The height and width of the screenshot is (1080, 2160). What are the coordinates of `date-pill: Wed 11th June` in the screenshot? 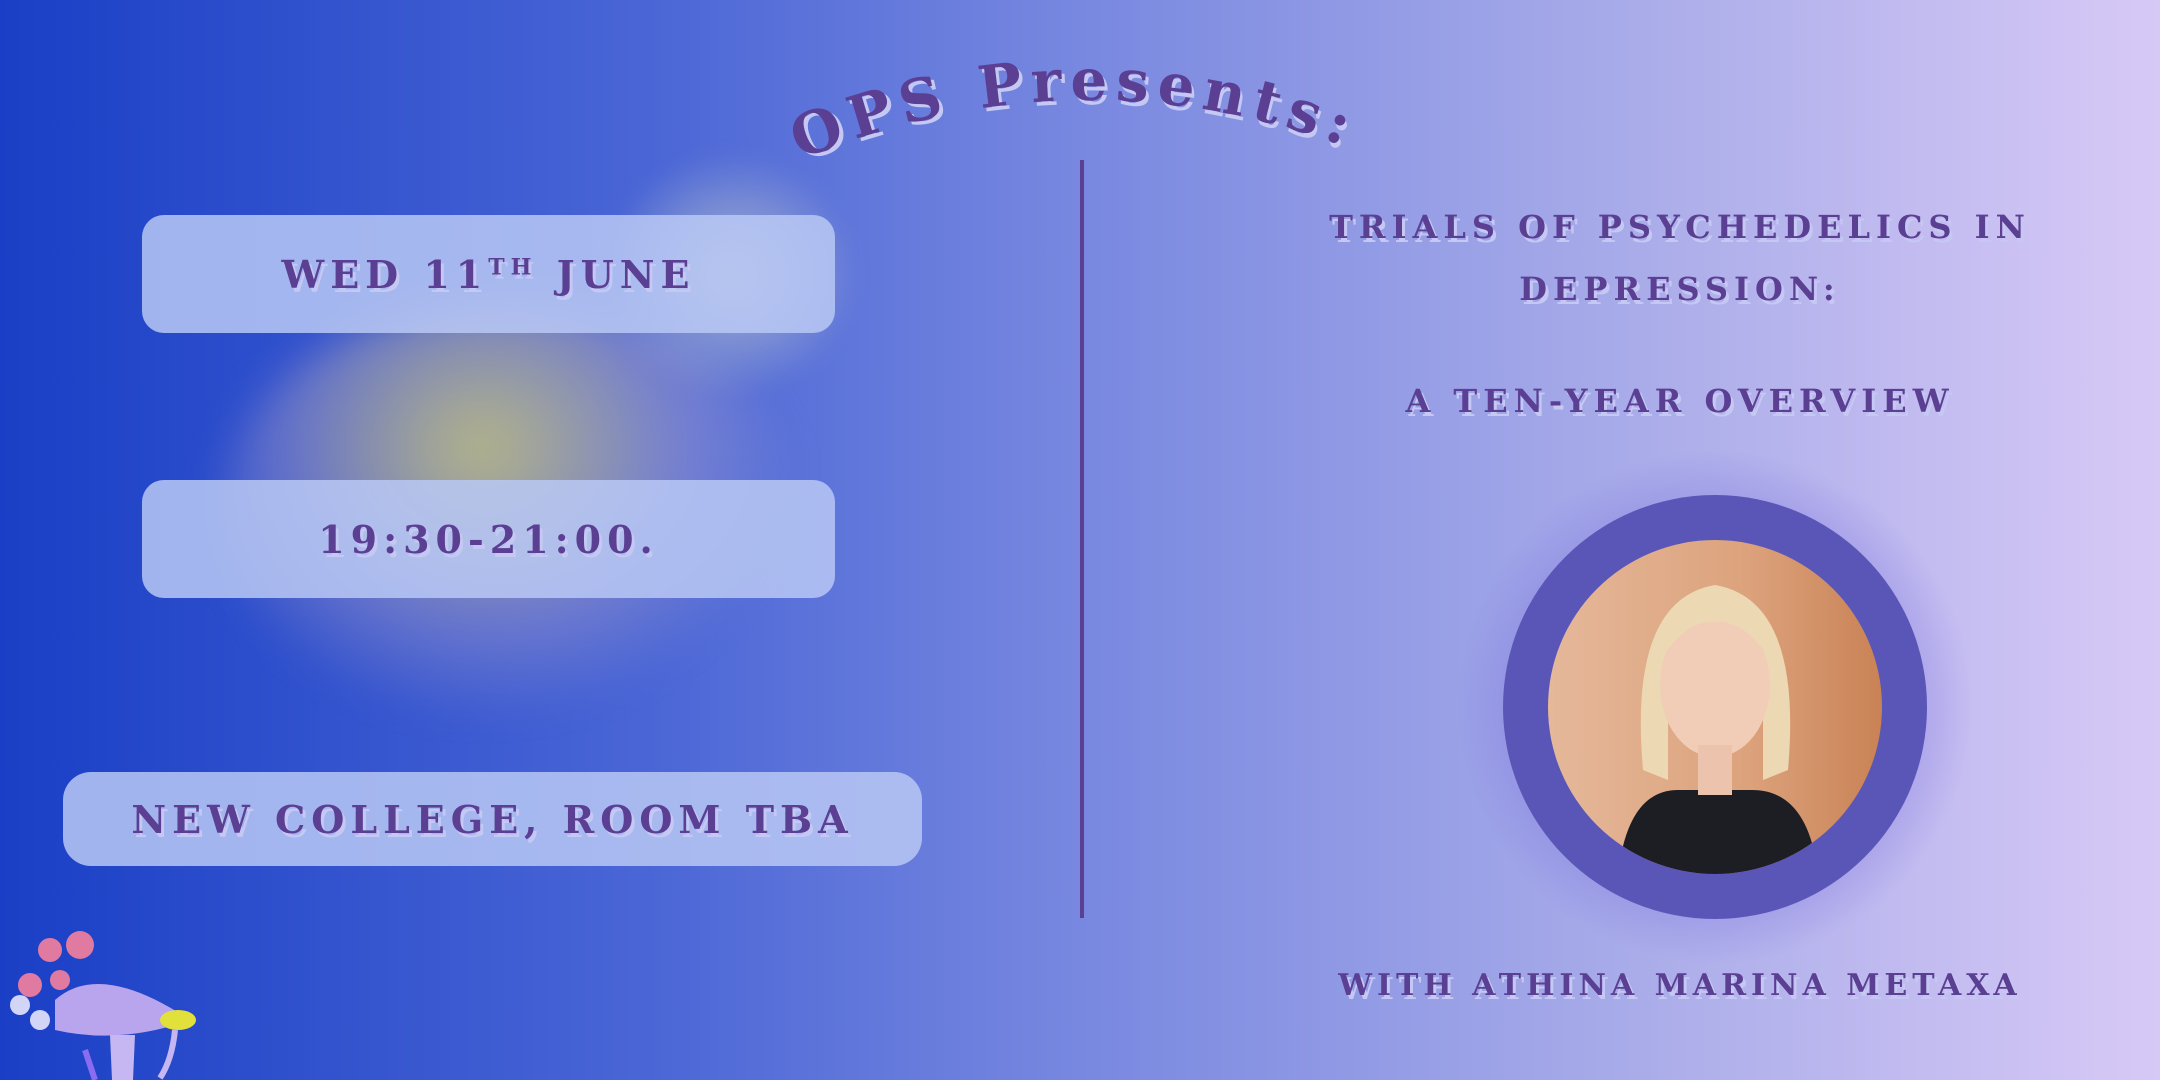 It's located at (488, 274).